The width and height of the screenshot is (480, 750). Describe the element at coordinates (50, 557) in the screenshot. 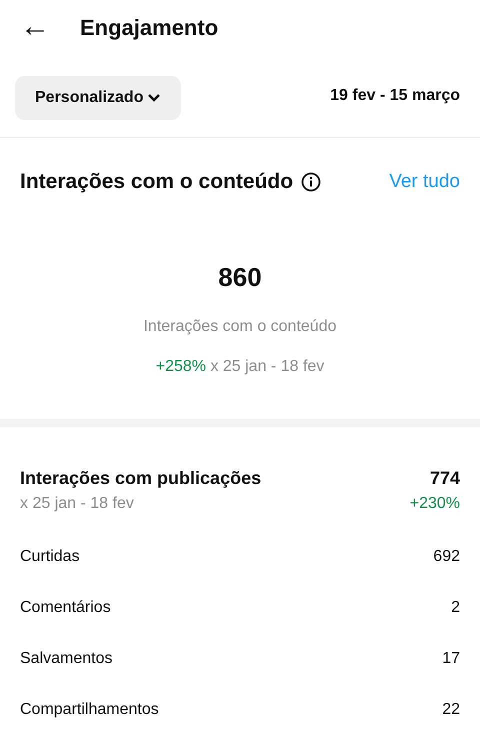

I see `metric-label: Curtidas` at that location.